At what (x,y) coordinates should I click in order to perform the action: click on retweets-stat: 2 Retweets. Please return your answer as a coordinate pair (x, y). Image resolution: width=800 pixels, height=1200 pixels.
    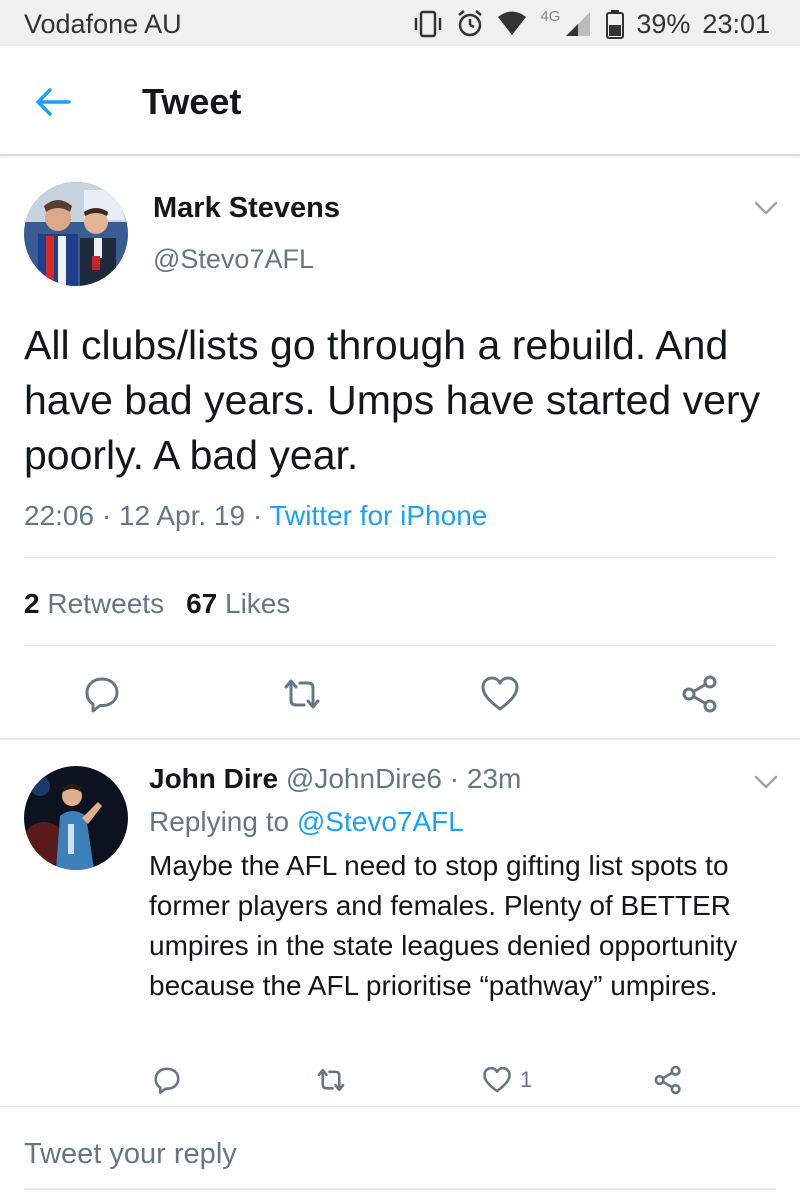
    Looking at the image, I should click on (94, 603).